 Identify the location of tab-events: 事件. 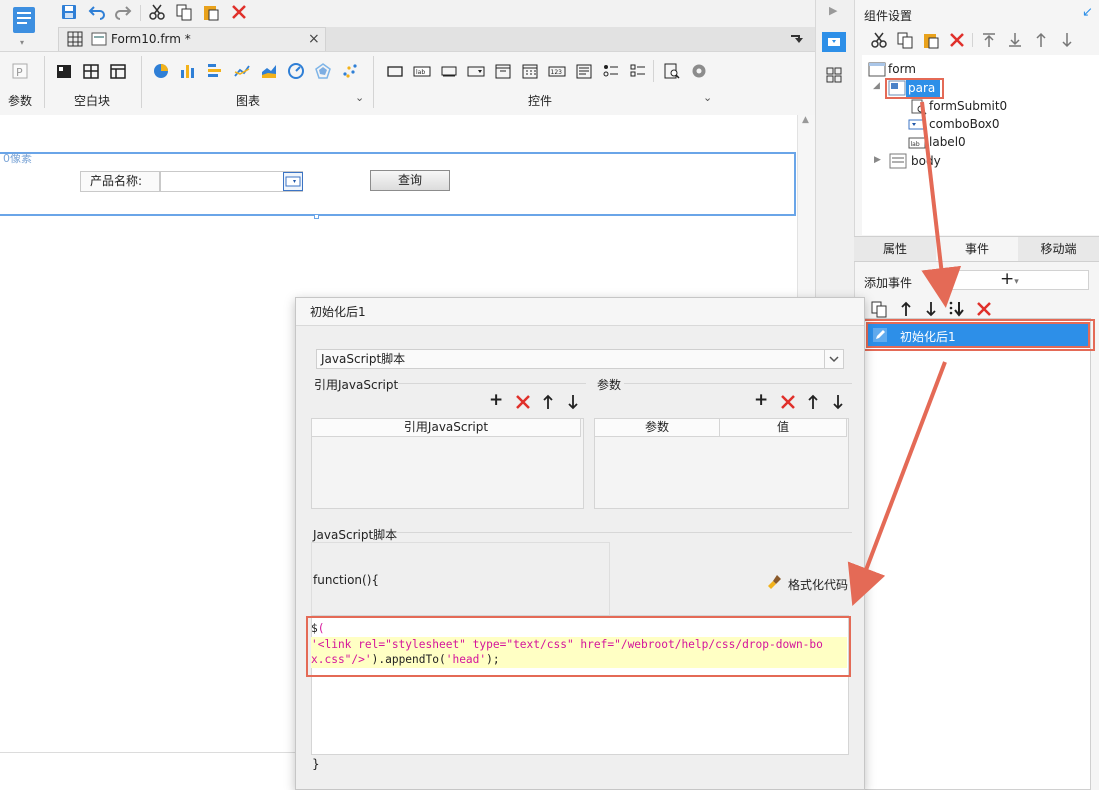
(977, 249).